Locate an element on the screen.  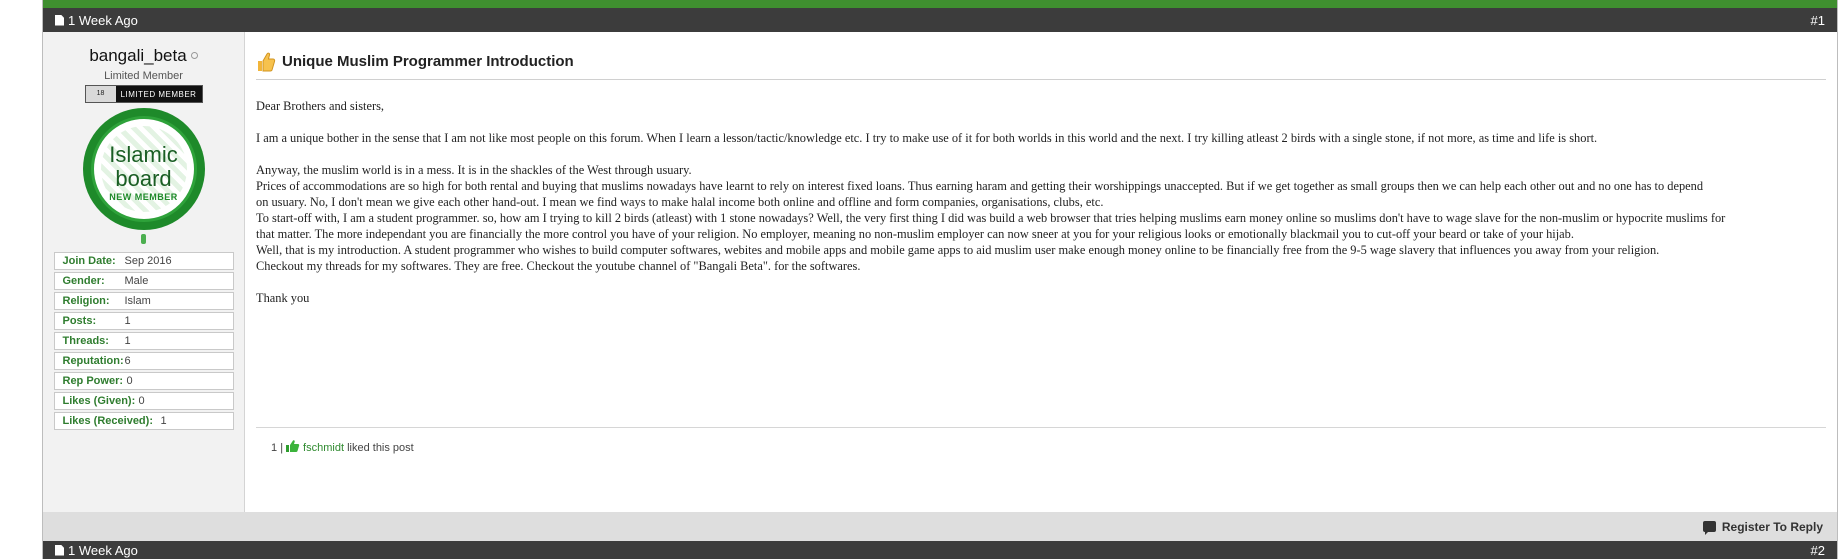
stat-label: Threads: is located at coordinates (85, 341).